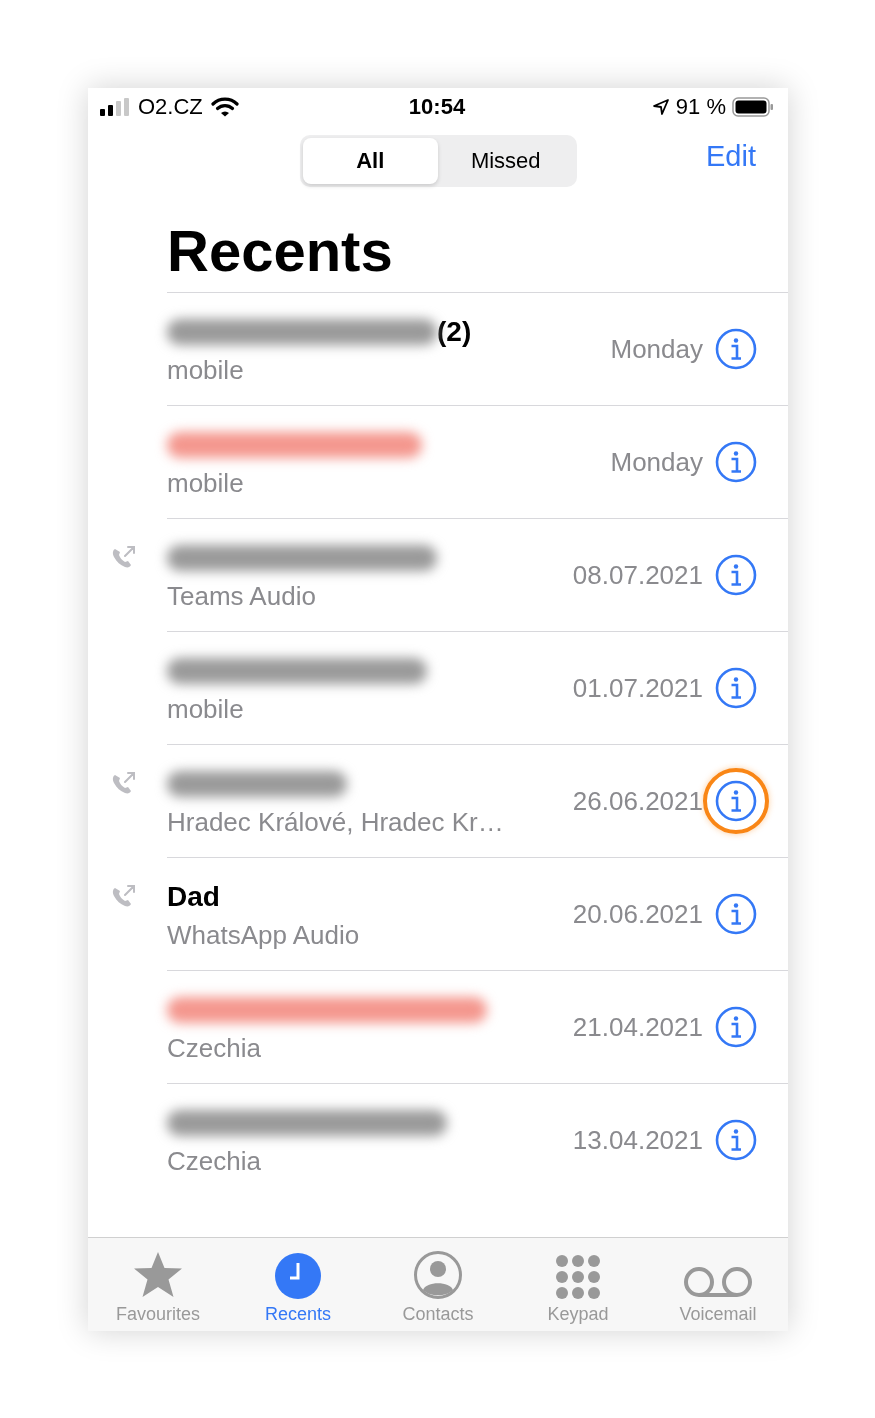  Describe the element at coordinates (370, 161) in the screenshot. I see `segment-tab: All` at that location.